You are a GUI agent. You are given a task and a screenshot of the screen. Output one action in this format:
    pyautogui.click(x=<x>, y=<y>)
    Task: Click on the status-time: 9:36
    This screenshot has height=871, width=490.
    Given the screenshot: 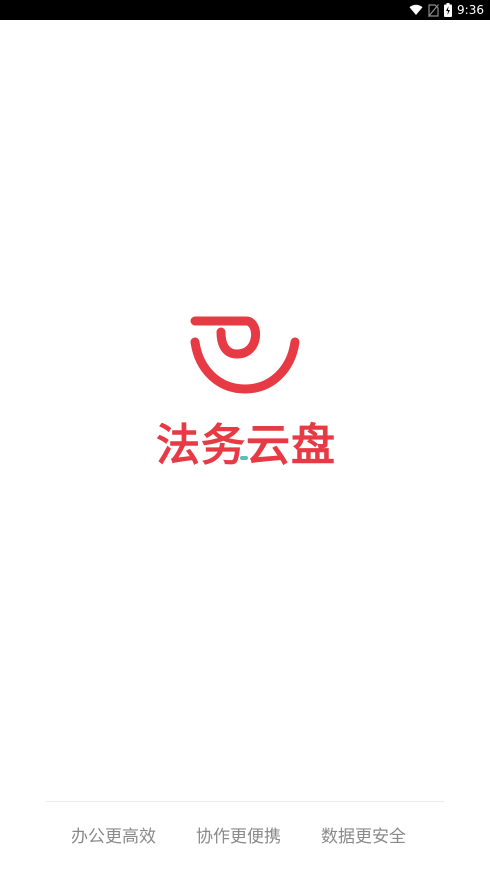 What is the action you would take?
    pyautogui.click(x=470, y=10)
    